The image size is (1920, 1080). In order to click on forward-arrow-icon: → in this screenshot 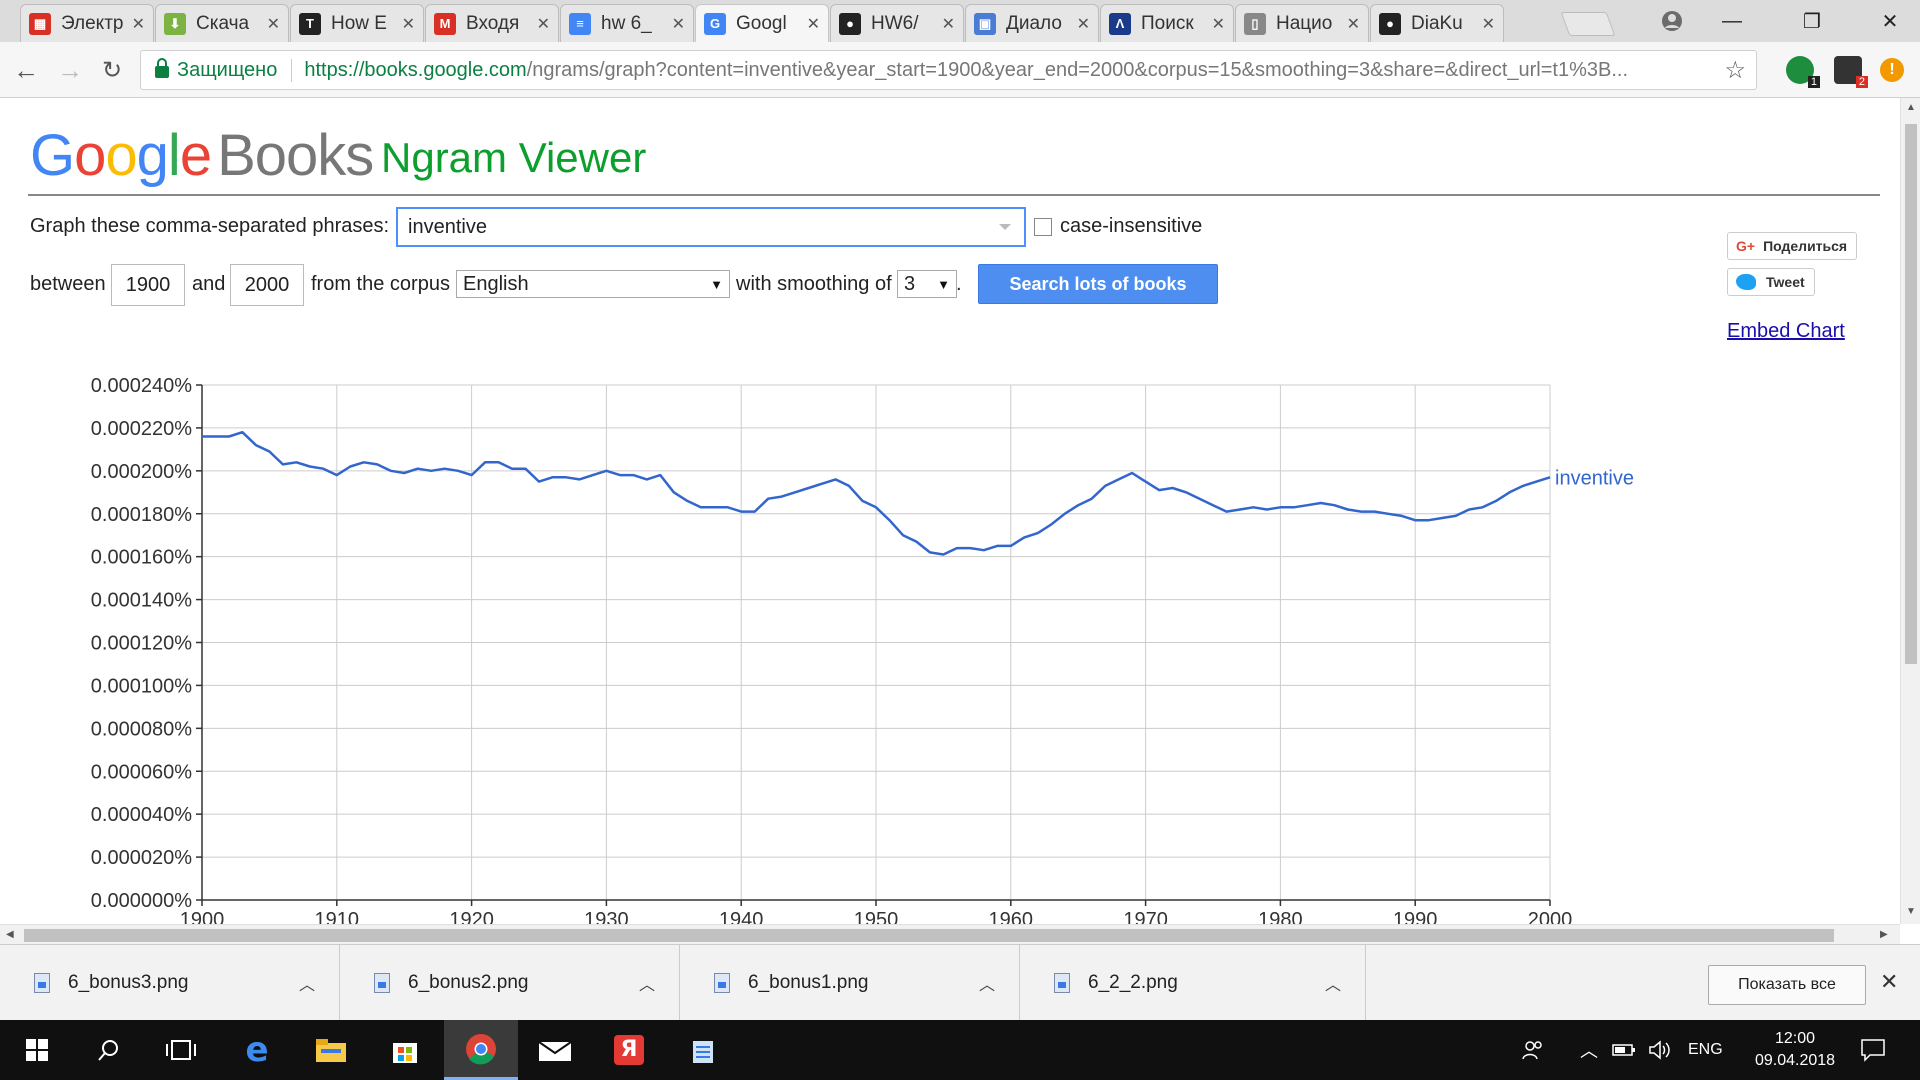, I will do `click(70, 70)`.